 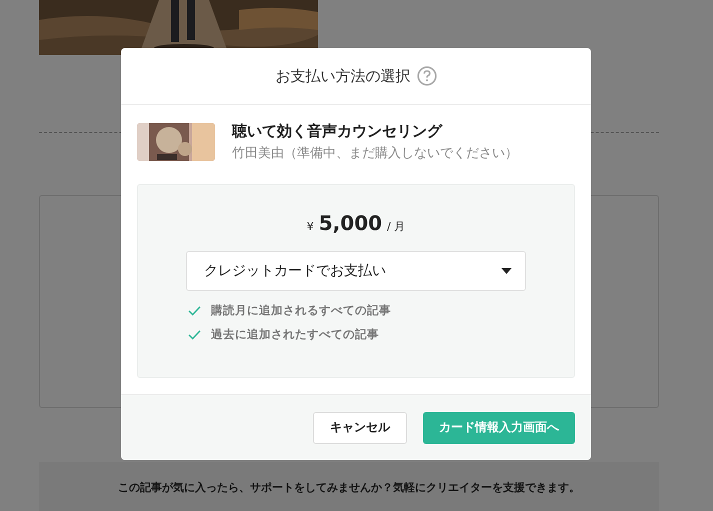 What do you see at coordinates (301, 310) in the screenshot?
I see `feature-text: 購読月に追加されるすべての記事` at bounding box center [301, 310].